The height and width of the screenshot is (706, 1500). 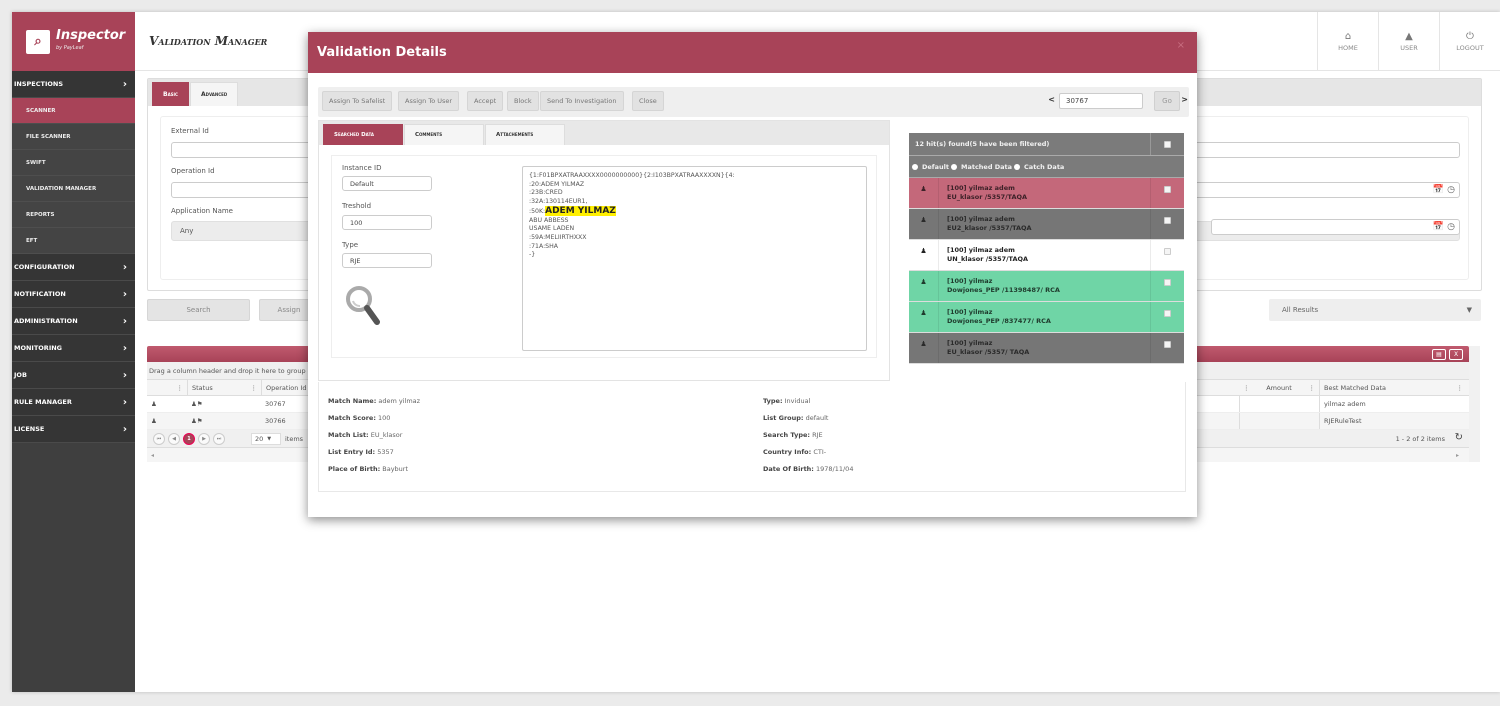 I want to click on close-icon: ×, so click(x=1181, y=45).